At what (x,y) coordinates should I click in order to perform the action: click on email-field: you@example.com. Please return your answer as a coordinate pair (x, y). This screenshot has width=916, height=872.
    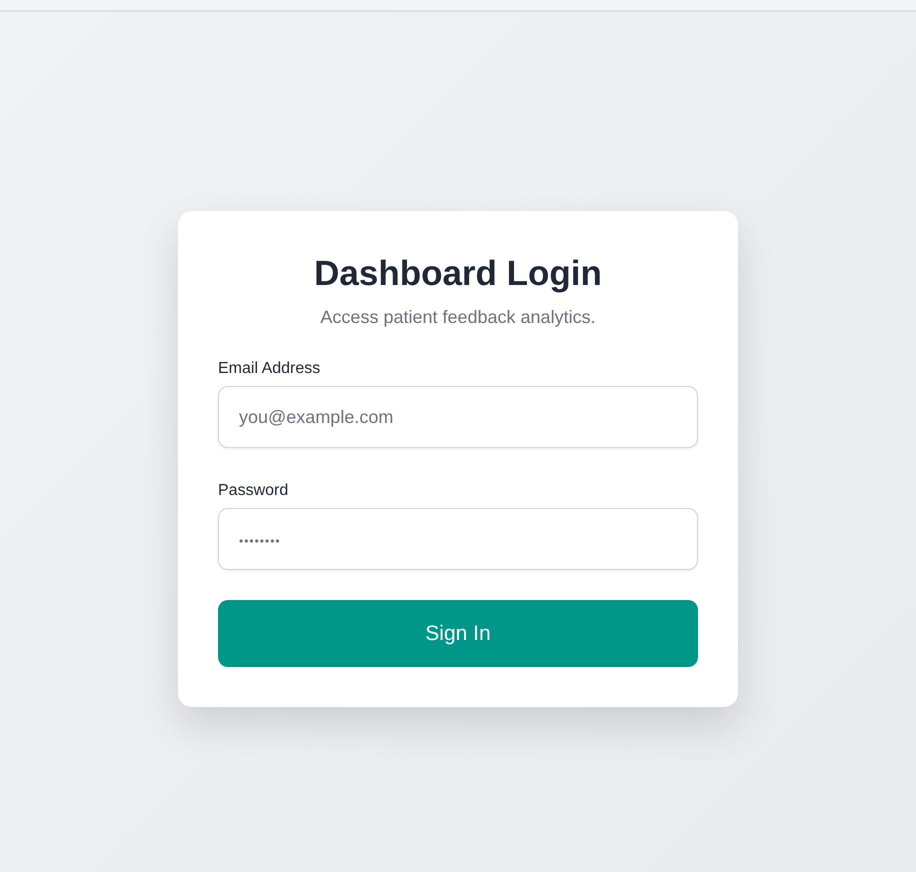
    Looking at the image, I should click on (458, 417).